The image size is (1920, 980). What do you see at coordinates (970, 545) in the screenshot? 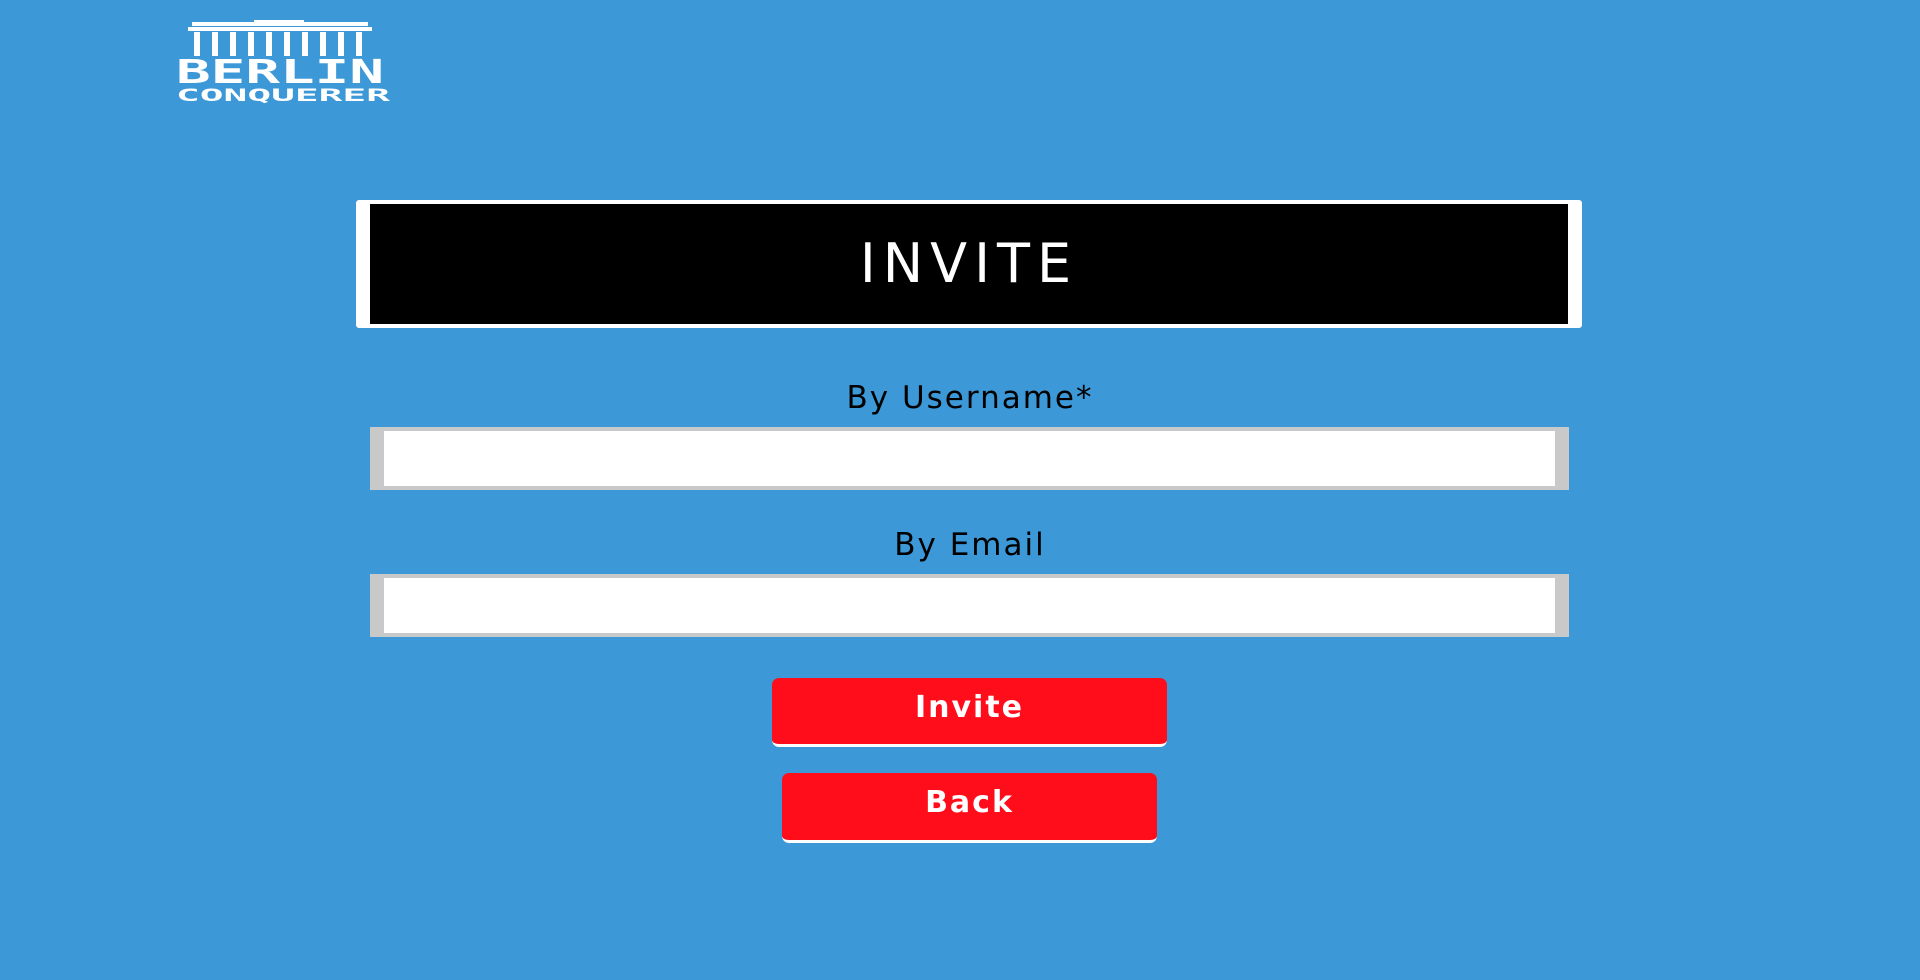
I see `email-label: By Email` at bounding box center [970, 545].